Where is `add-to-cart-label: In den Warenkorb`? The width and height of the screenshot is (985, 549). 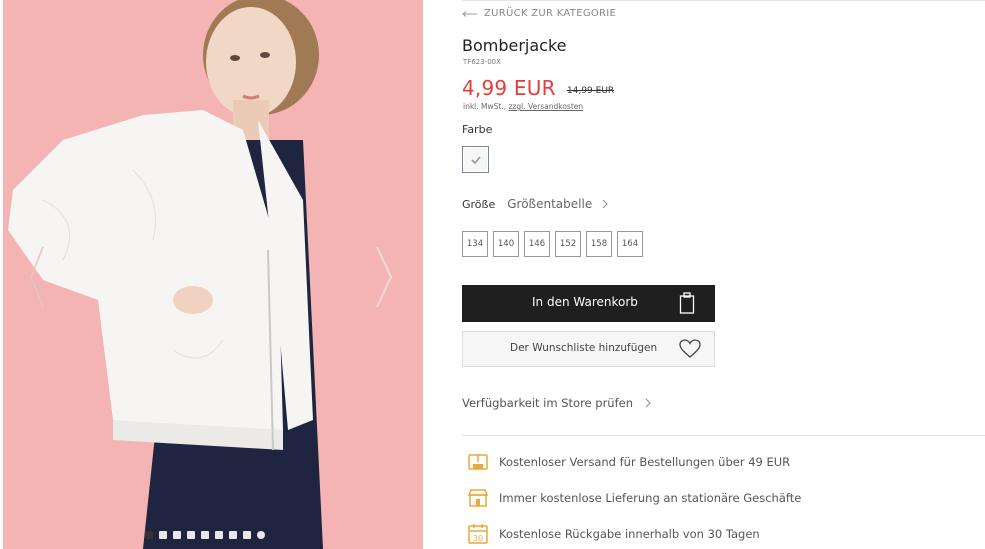 add-to-cart-label: In den Warenkorb is located at coordinates (585, 302).